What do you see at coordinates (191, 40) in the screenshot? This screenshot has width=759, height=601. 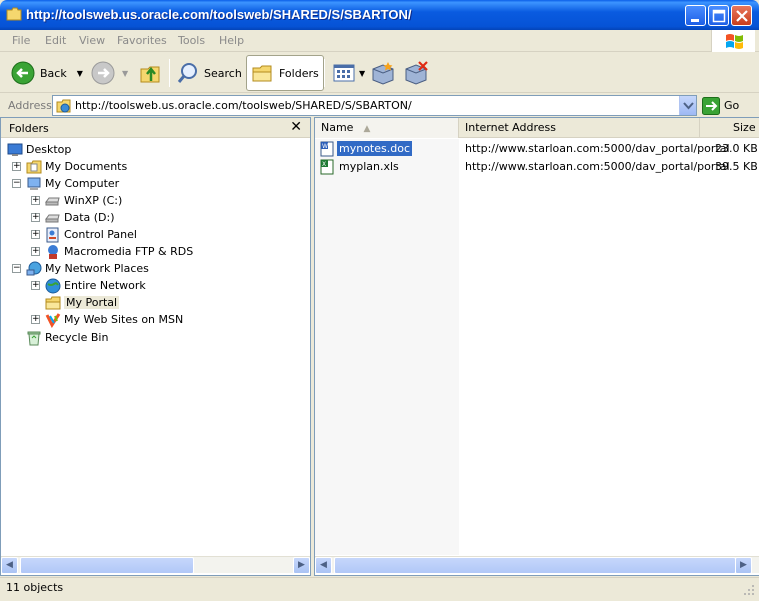 I see `menu-tools: Tools` at bounding box center [191, 40].